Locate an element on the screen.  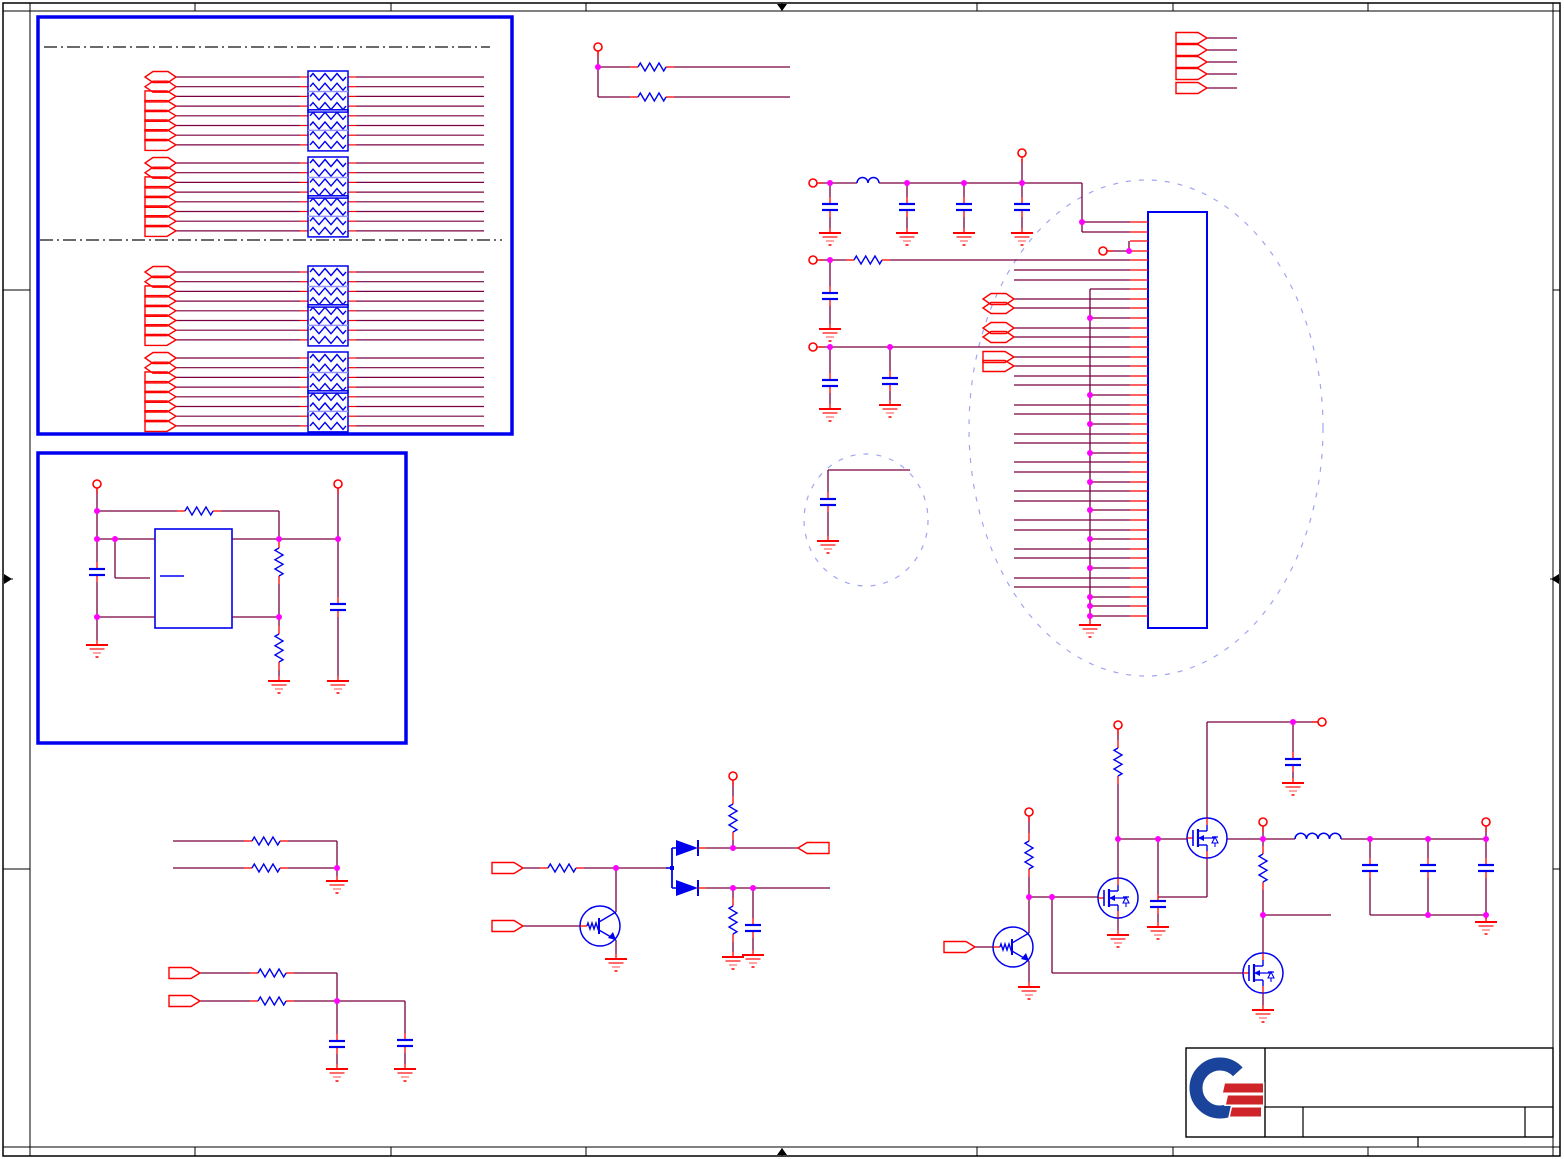
connector-body is located at coordinates (1177, 420).